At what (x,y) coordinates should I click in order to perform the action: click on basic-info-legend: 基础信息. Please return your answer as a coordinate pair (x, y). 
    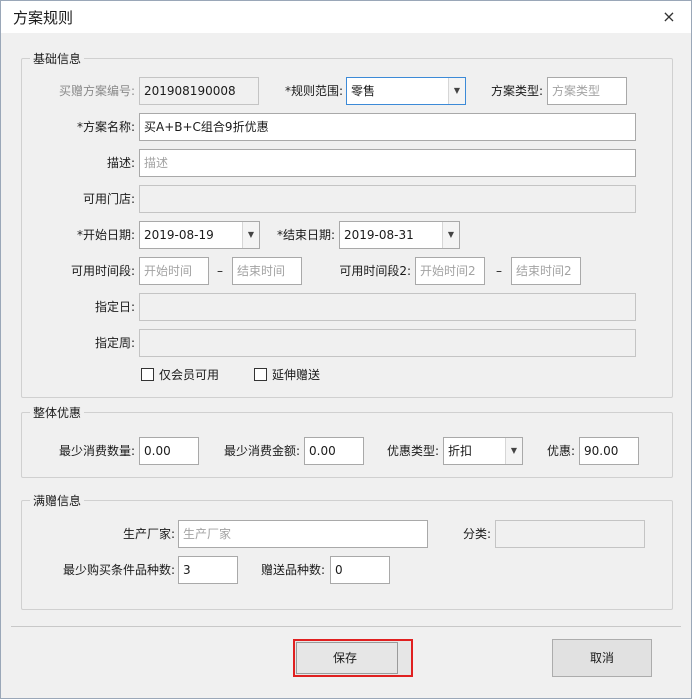
    Looking at the image, I should click on (57, 58).